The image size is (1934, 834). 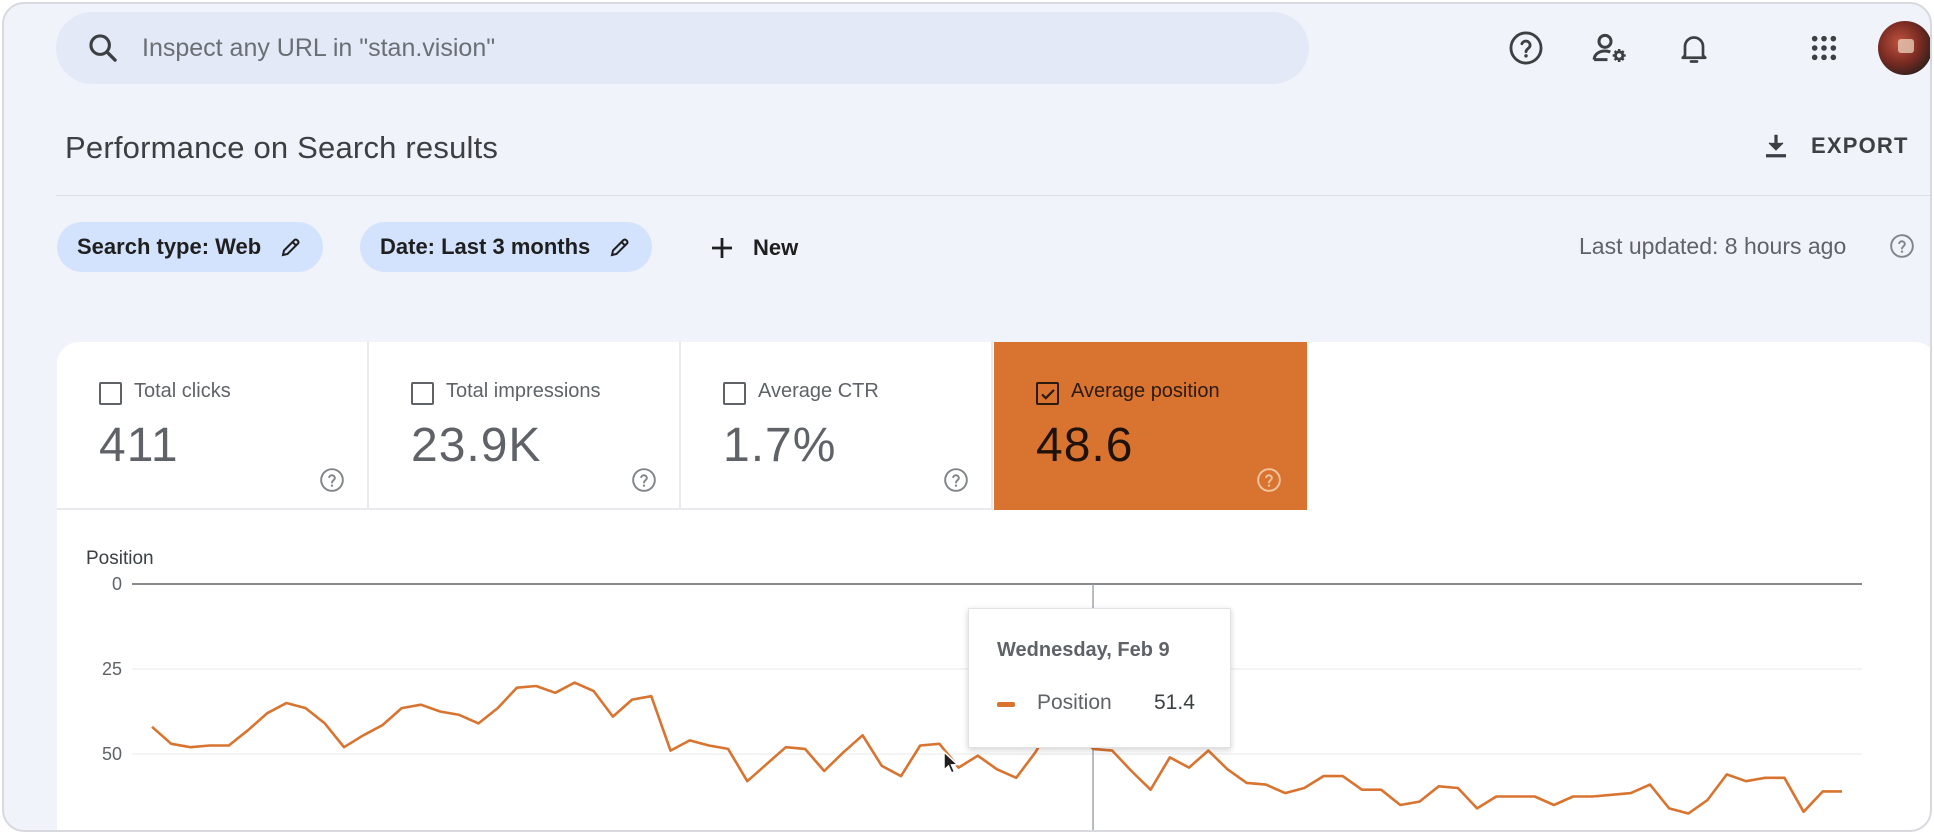 What do you see at coordinates (1174, 702) in the screenshot?
I see `tooltip-value: 51.4` at bounding box center [1174, 702].